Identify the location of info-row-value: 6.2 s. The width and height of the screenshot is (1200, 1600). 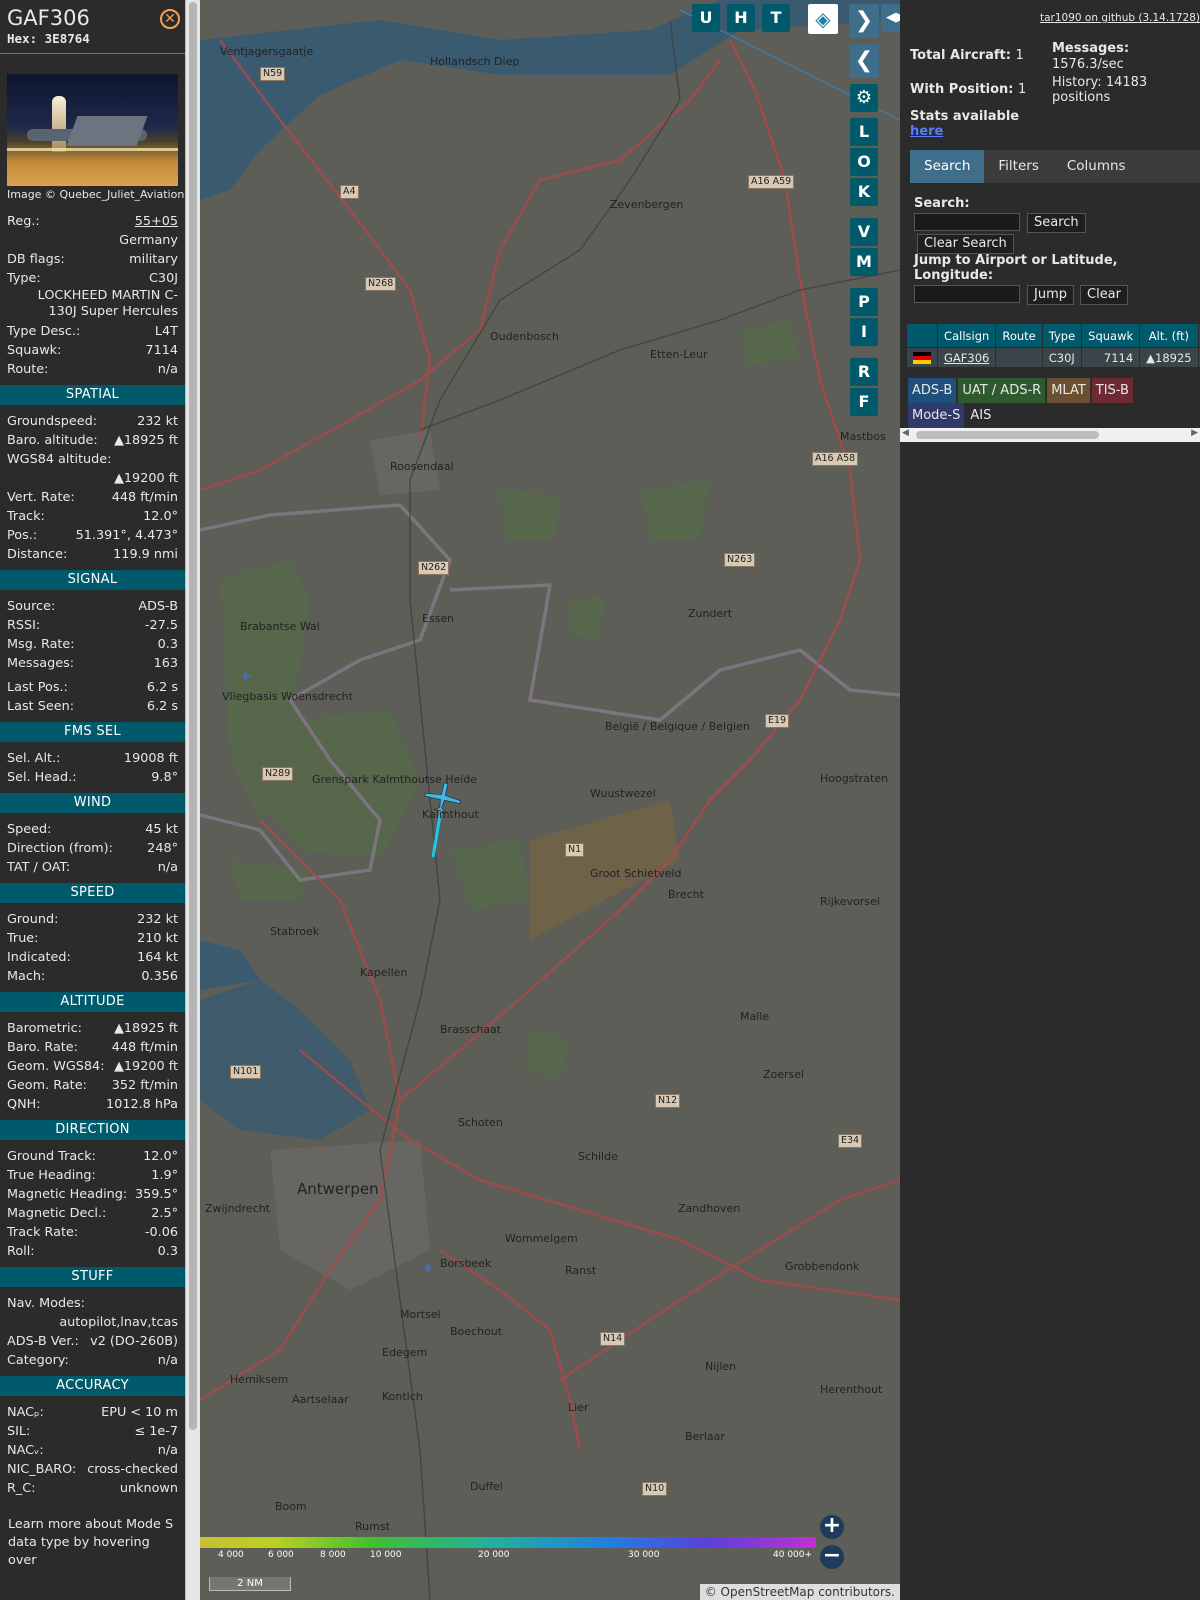
(162, 706).